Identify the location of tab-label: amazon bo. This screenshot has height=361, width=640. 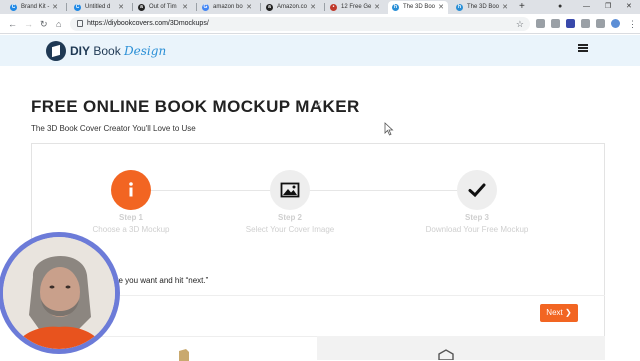
(228, 7).